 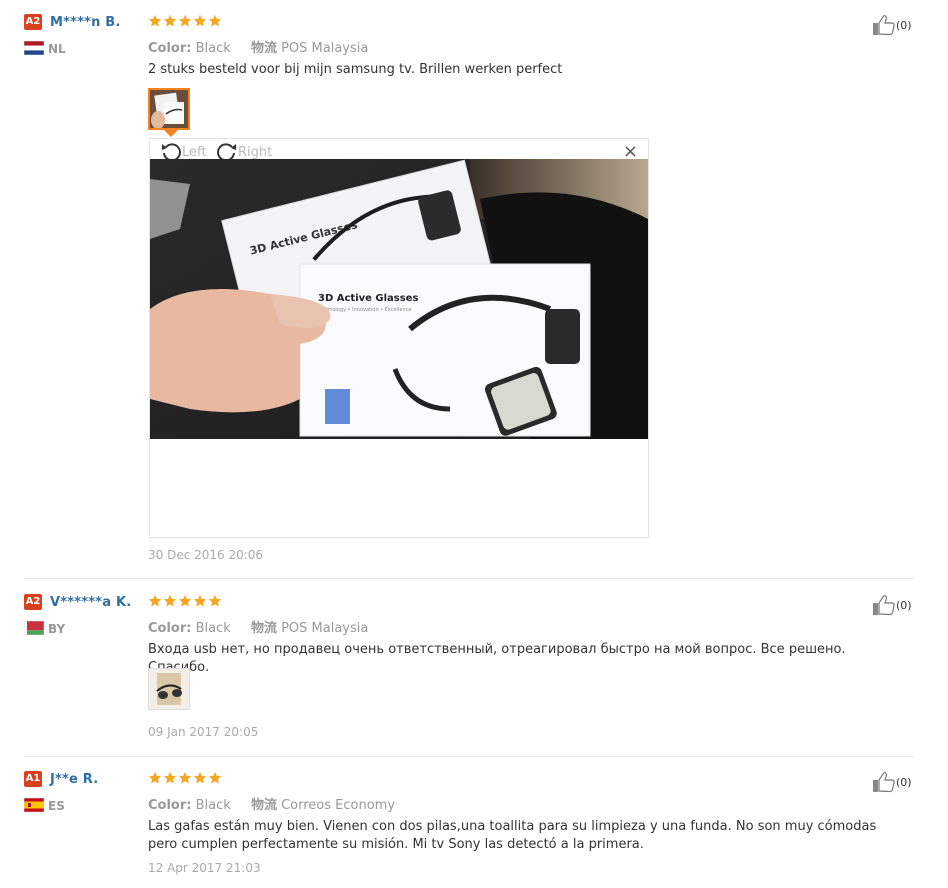 What do you see at coordinates (34, 628) in the screenshot?
I see `flag-by-icon` at bounding box center [34, 628].